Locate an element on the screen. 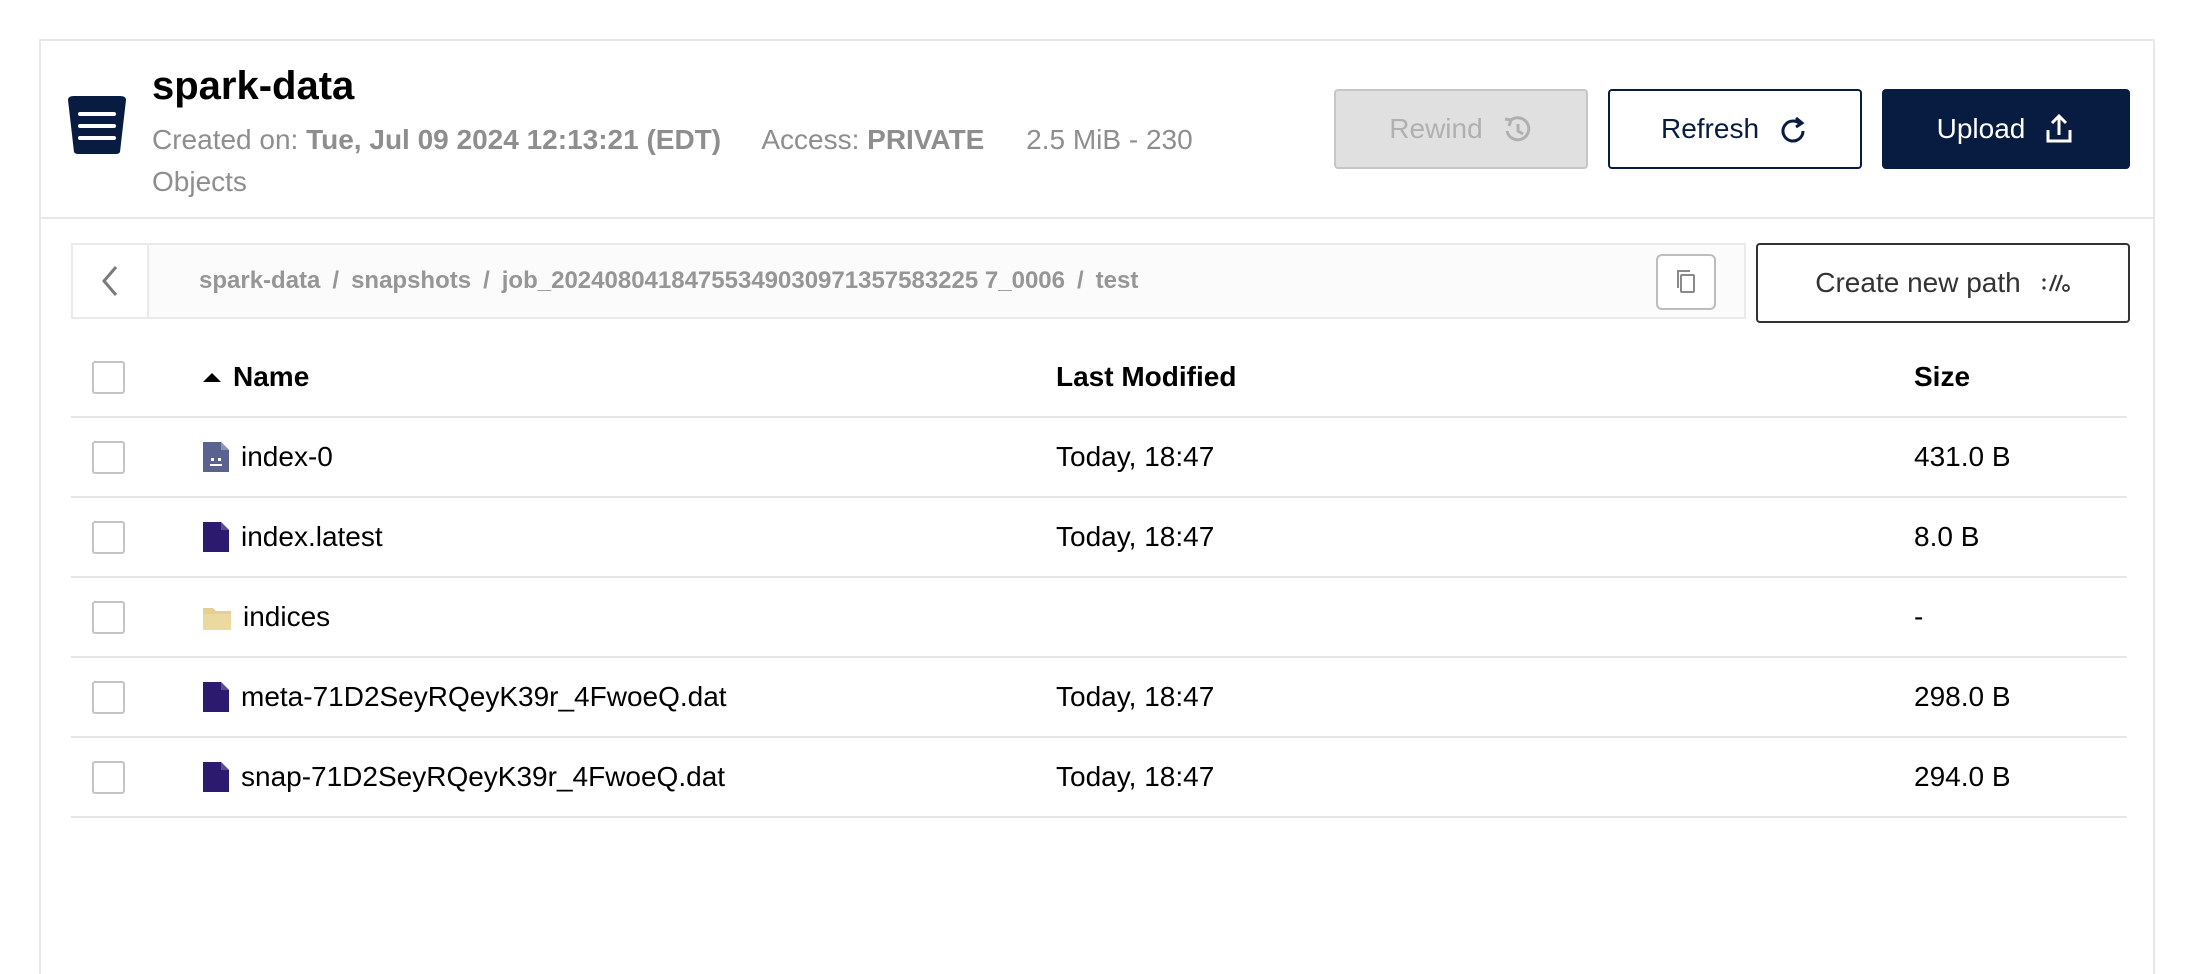 The image size is (2192, 974). history-icon is located at coordinates (1517, 129).